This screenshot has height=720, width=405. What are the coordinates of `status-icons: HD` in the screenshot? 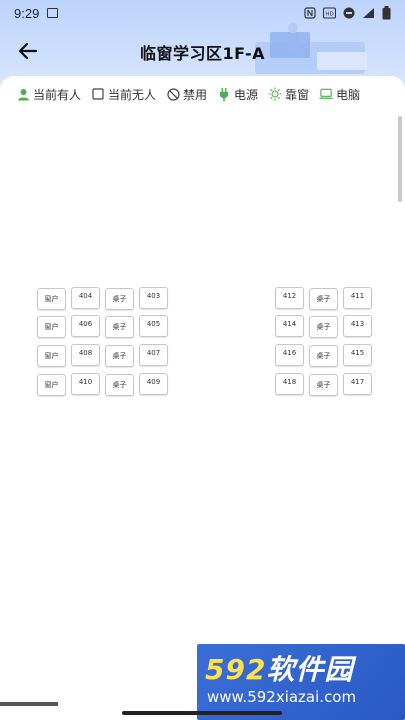 It's located at (347, 13).